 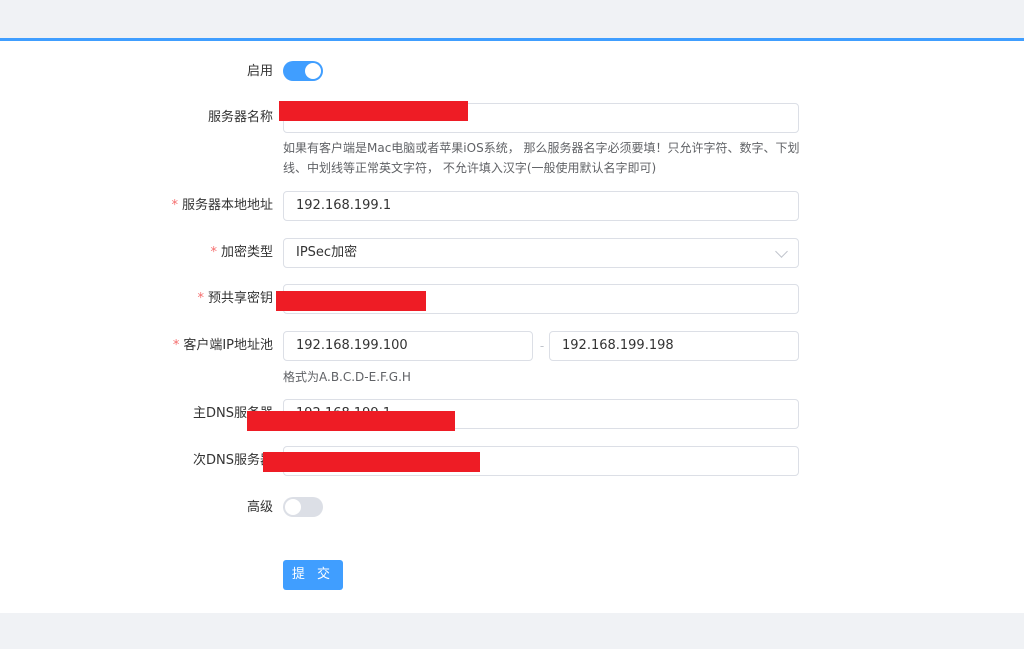 I want to click on client-pool-end-input: 192.168.199.198, so click(x=674, y=346).